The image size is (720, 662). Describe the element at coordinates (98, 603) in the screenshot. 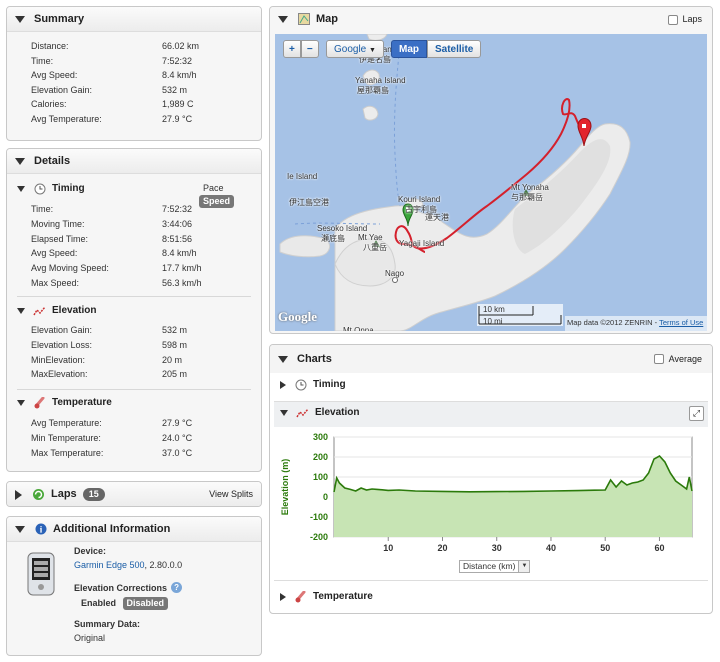

I see `enabled-option: Enabled` at that location.